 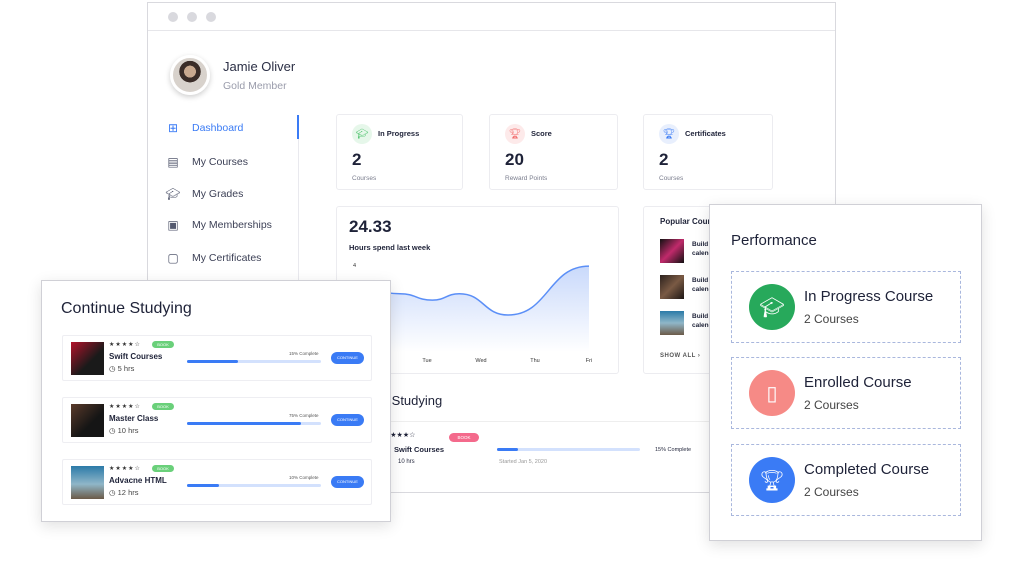 What do you see at coordinates (772, 393) in the screenshot?
I see `book-icon: ▯` at bounding box center [772, 393].